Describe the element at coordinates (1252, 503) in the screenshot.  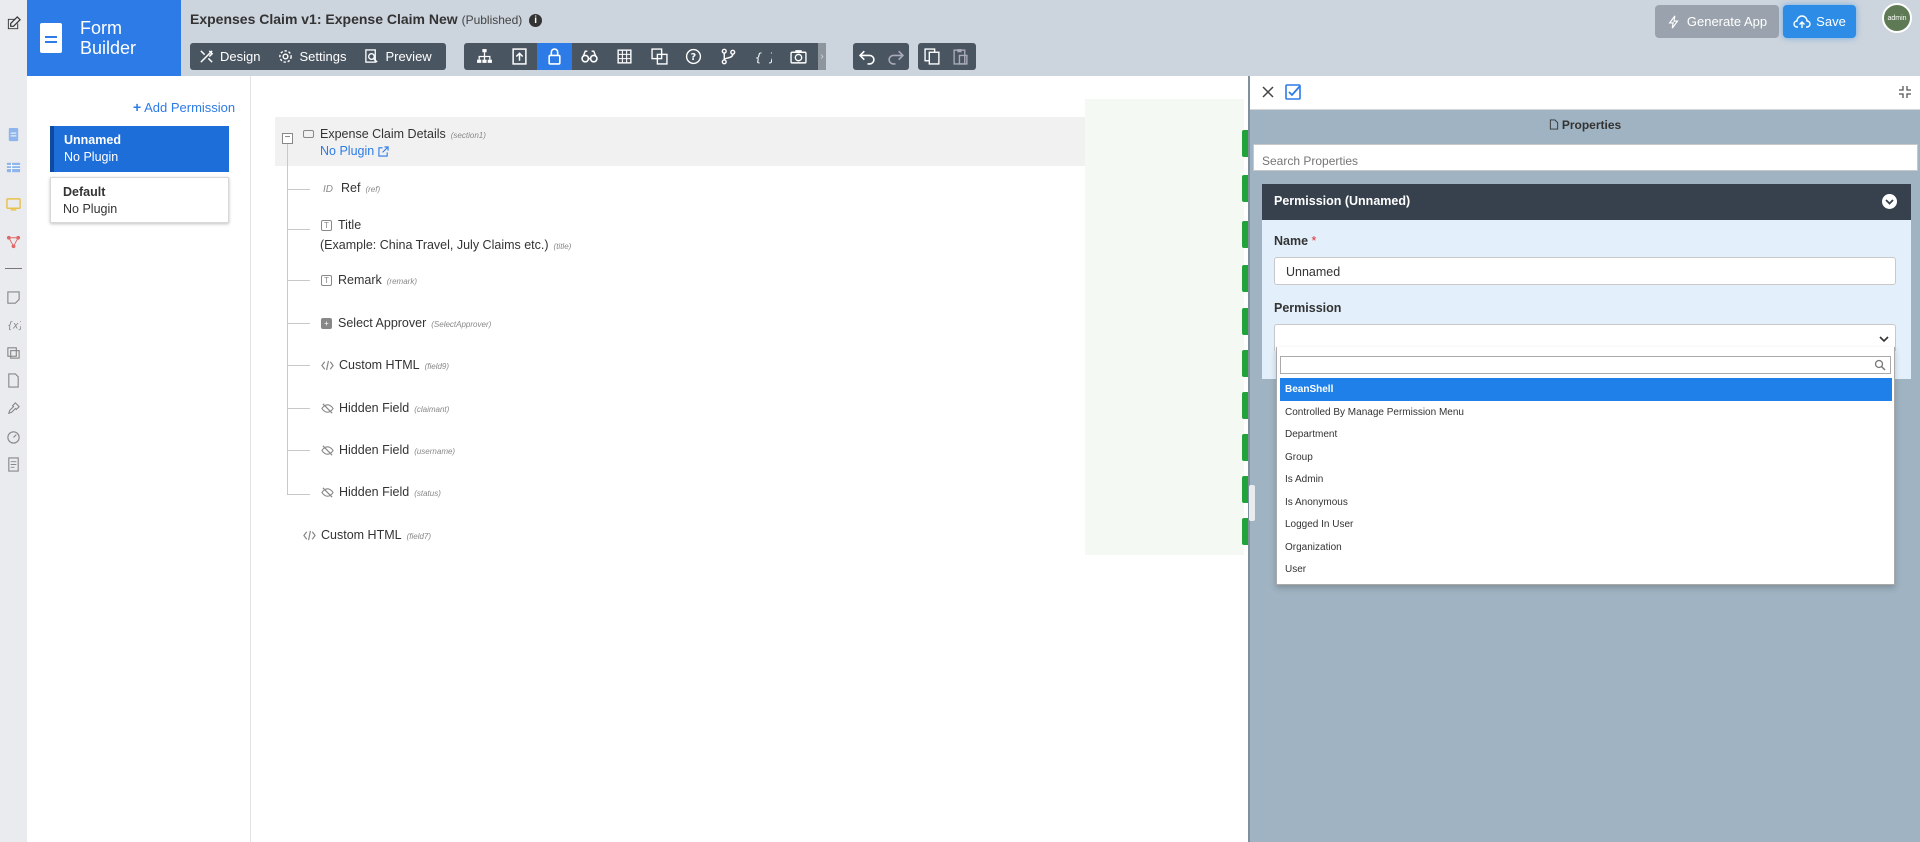
I see `panel-resize-handle` at that location.